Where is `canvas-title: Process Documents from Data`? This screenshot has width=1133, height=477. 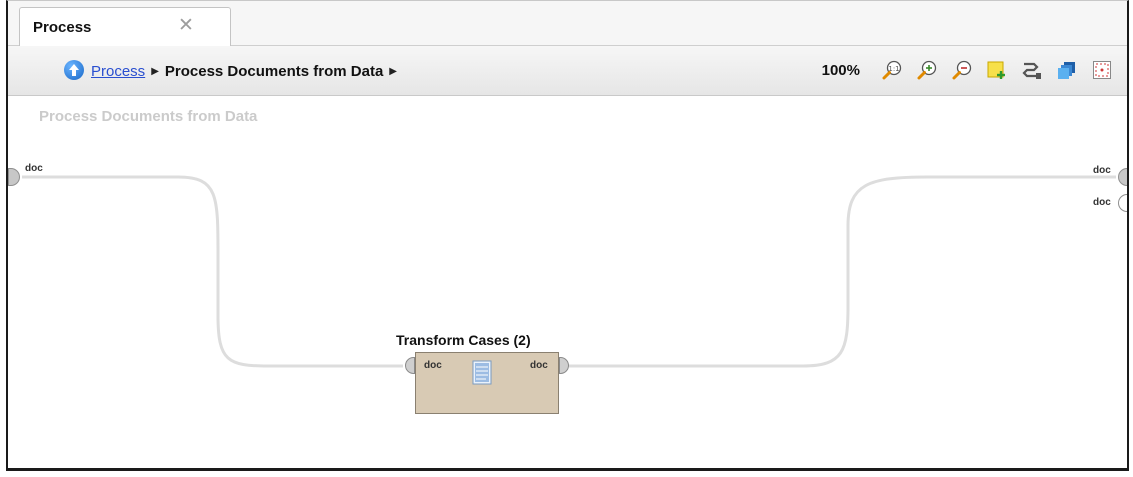 canvas-title: Process Documents from Data is located at coordinates (148, 116).